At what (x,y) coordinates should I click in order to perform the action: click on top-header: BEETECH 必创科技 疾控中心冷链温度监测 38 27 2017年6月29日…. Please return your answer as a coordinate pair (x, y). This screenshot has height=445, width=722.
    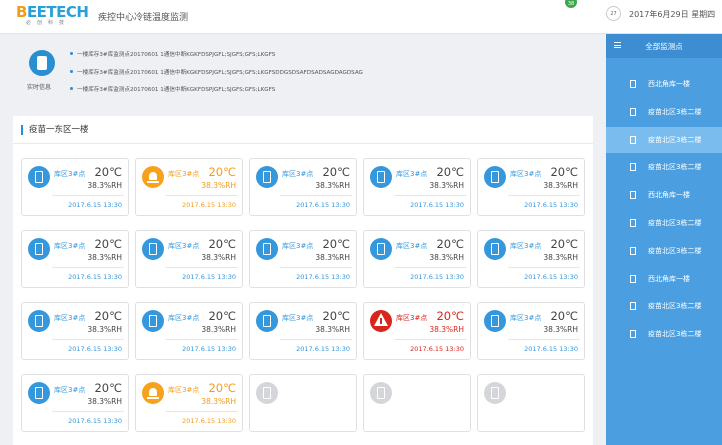
    Looking at the image, I should click on (361, 17).